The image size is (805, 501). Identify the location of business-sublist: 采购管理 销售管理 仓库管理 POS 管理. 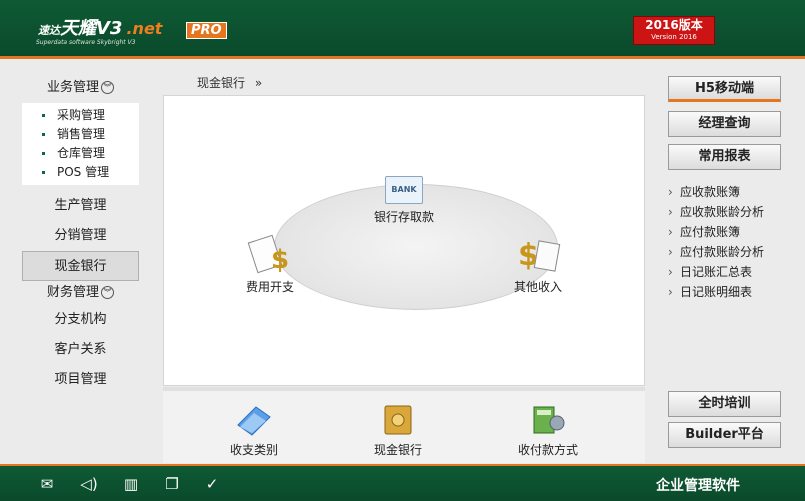
(80, 144).